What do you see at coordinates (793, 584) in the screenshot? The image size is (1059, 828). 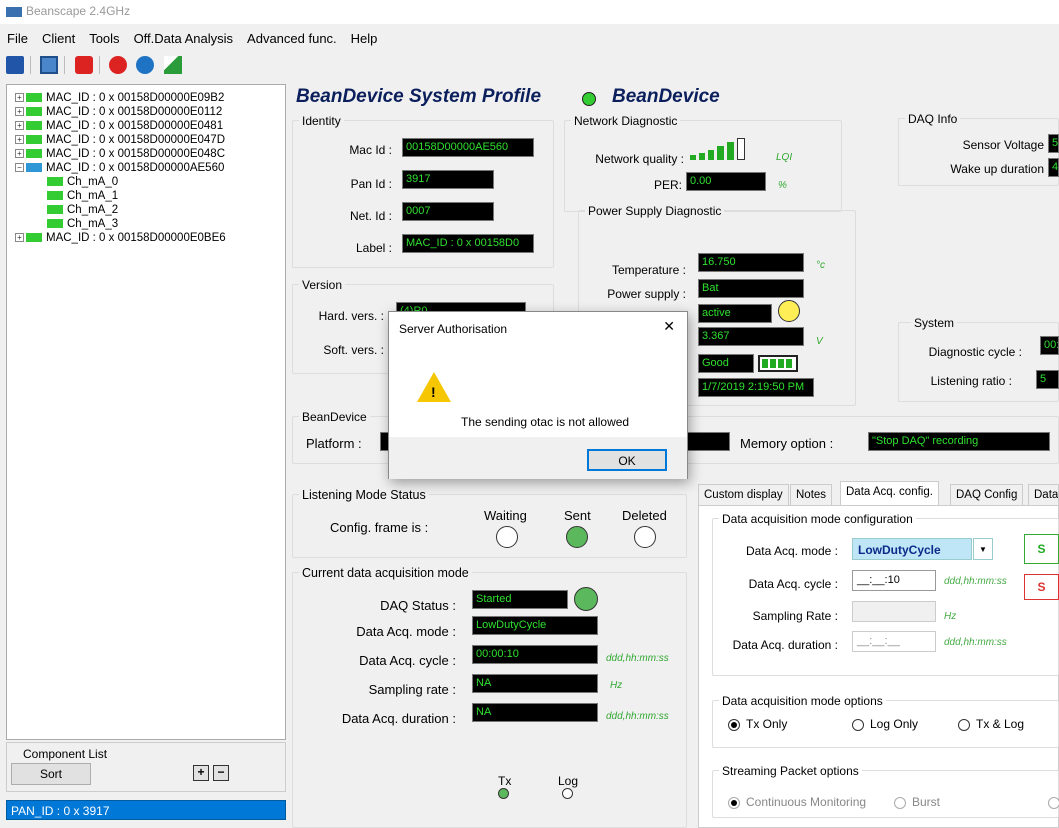 I see `acq-cycle-label: Data Acq. cycle :` at bounding box center [793, 584].